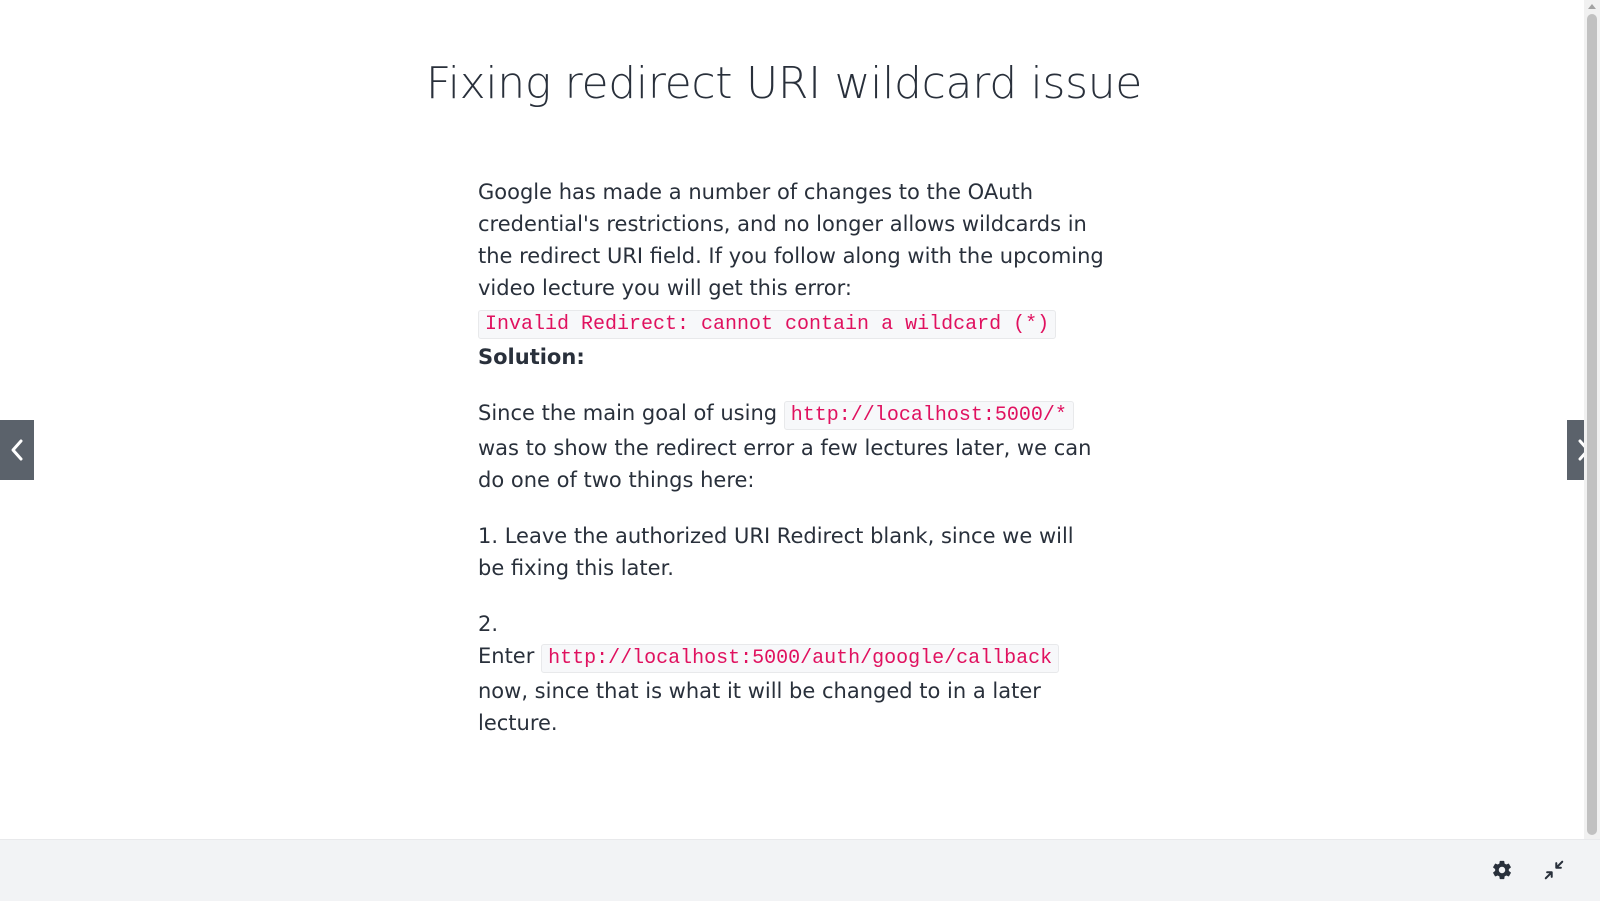 The height and width of the screenshot is (901, 1600). Describe the element at coordinates (928, 415) in the screenshot. I see `goal-code: http://localhost:5000/*` at that location.